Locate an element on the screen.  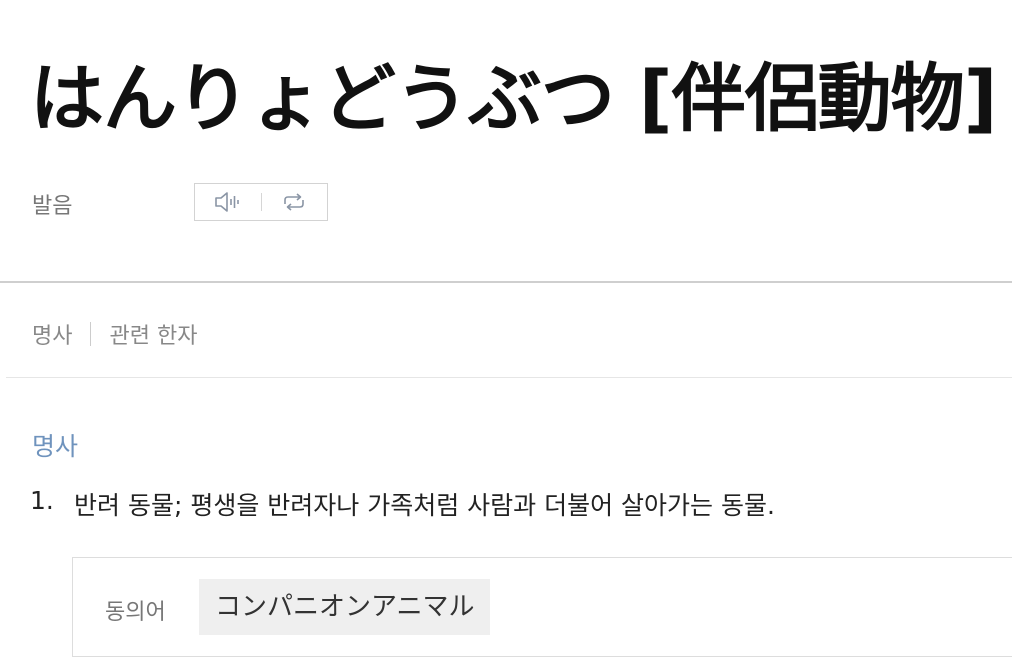
synonym-label: 동의어 is located at coordinates (135, 612).